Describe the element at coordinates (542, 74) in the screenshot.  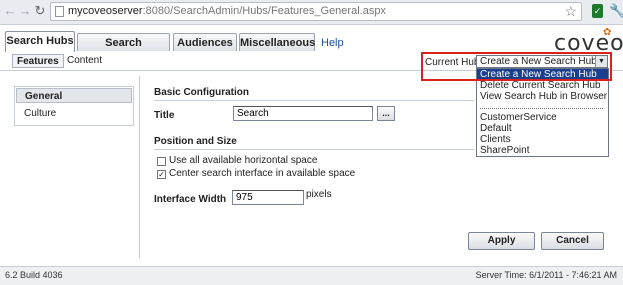
I see `dropdown-option: Create a New Search Hub` at that location.